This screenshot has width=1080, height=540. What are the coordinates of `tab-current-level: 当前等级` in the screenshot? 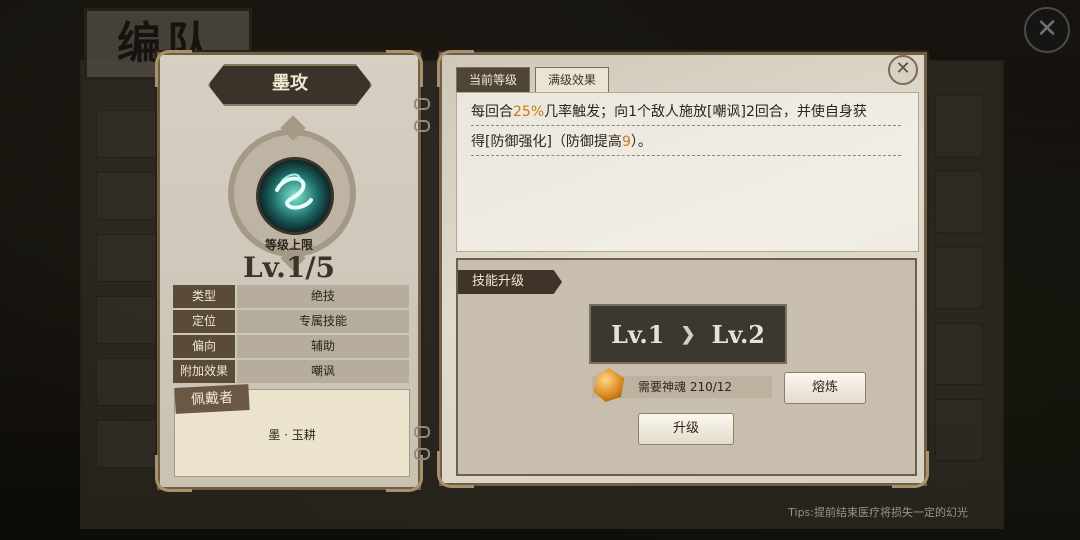 It's located at (493, 80).